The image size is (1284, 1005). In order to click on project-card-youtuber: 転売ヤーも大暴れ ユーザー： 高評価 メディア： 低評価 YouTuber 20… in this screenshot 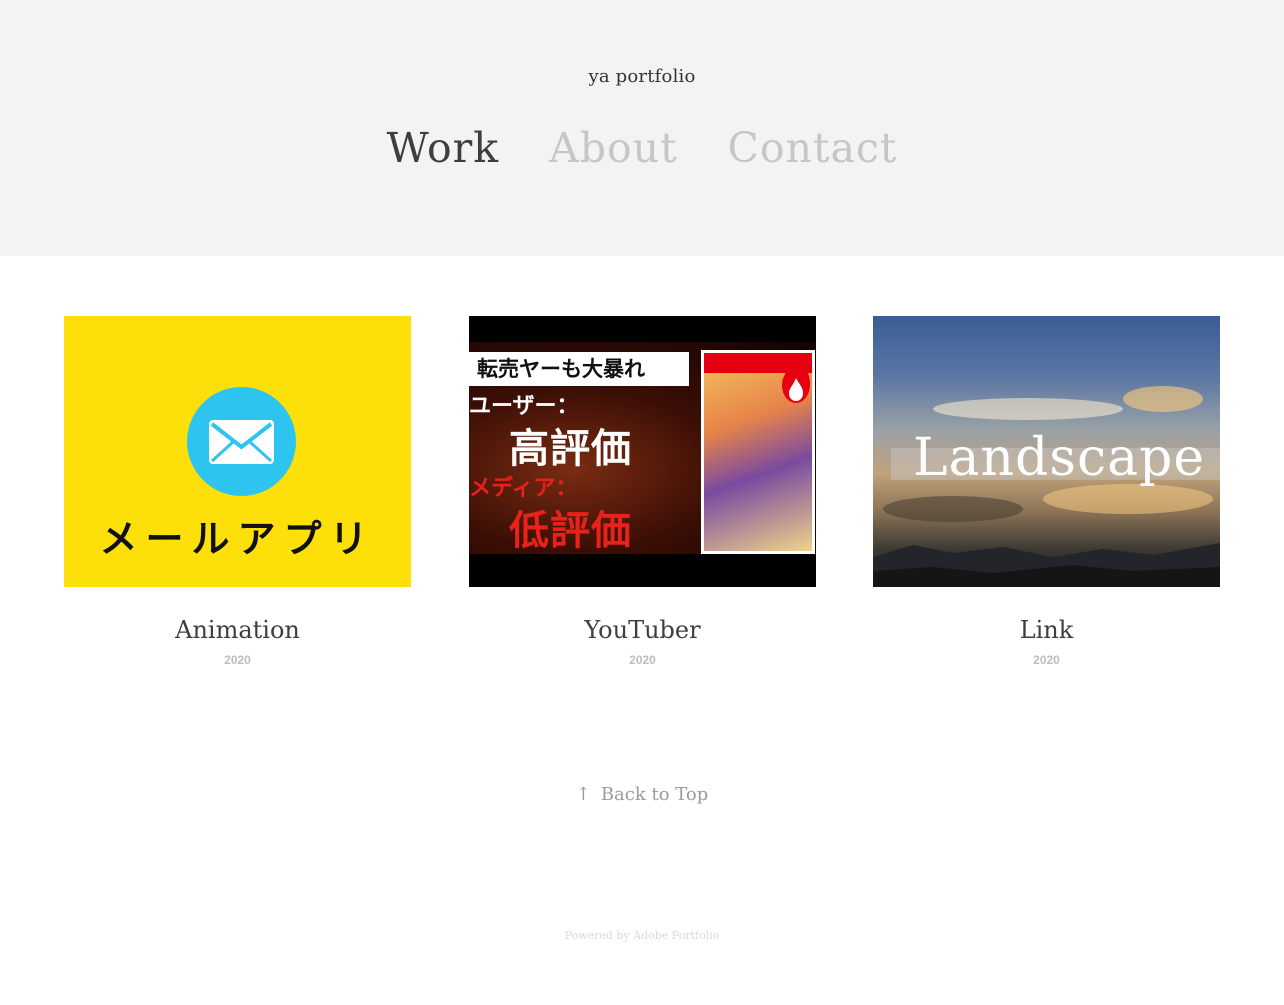, I will do `click(642, 491)`.